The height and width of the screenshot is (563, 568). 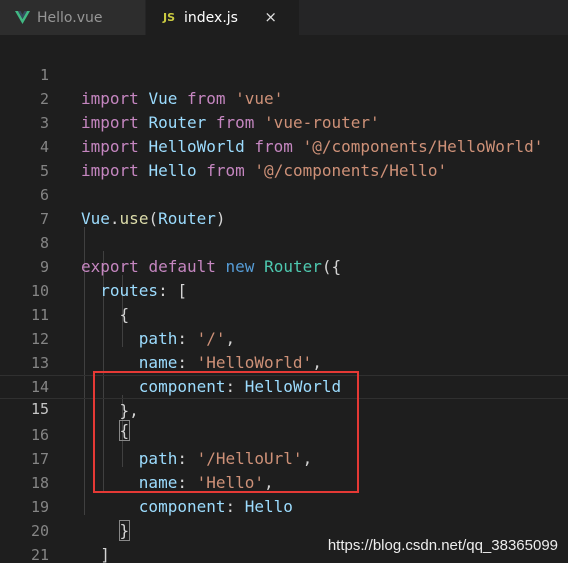 What do you see at coordinates (284, 481) in the screenshot?
I see `code-line: 18 component: Hello` at bounding box center [284, 481].